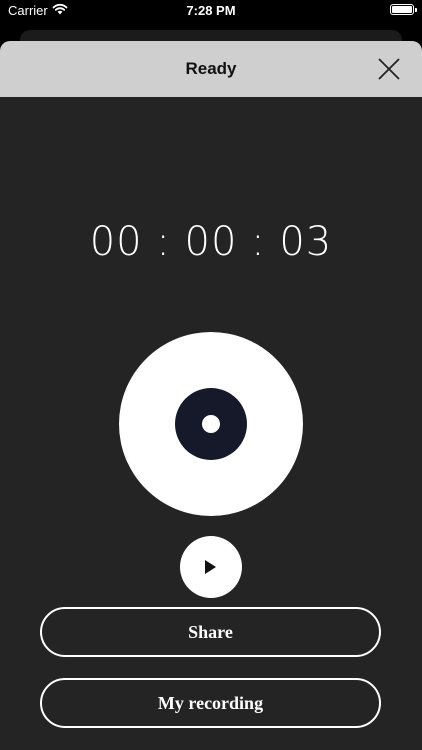  I want to click on elapsed-timer: 00 : 00 : 03, so click(211, 242).